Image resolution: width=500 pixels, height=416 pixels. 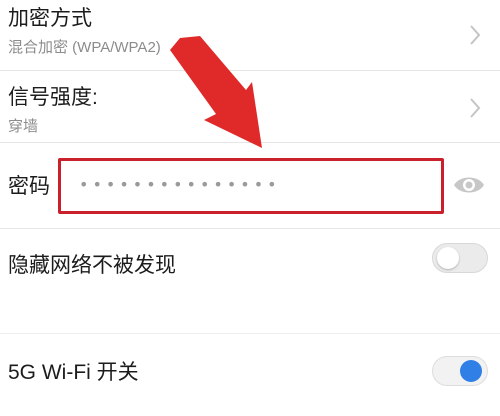 I want to click on eye-icon, so click(x=469, y=185).